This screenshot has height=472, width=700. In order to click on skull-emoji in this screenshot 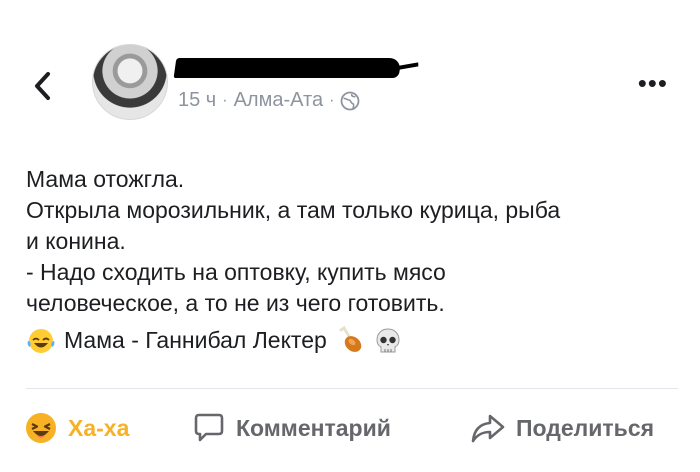, I will do `click(388, 339)`.